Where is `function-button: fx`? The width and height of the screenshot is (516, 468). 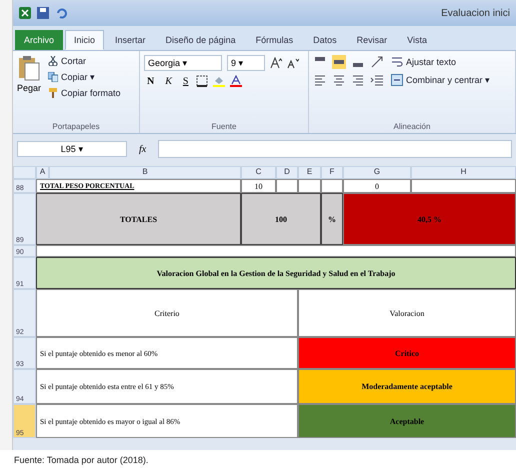 function-button: fx is located at coordinates (142, 149).